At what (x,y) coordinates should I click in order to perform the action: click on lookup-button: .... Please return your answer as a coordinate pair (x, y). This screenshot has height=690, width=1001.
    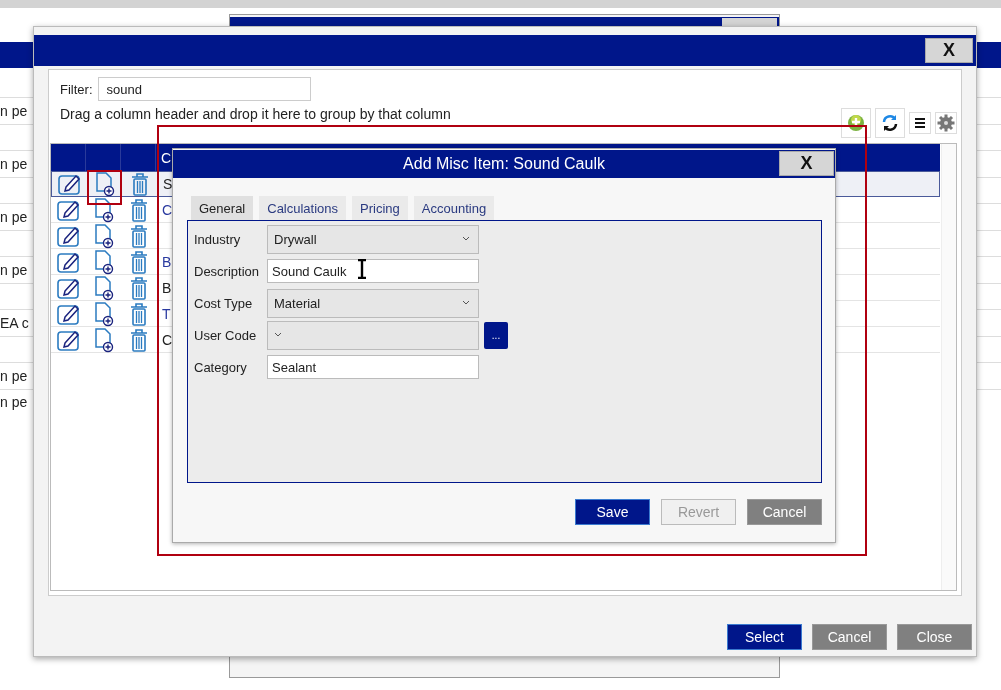
    Looking at the image, I should click on (496, 335).